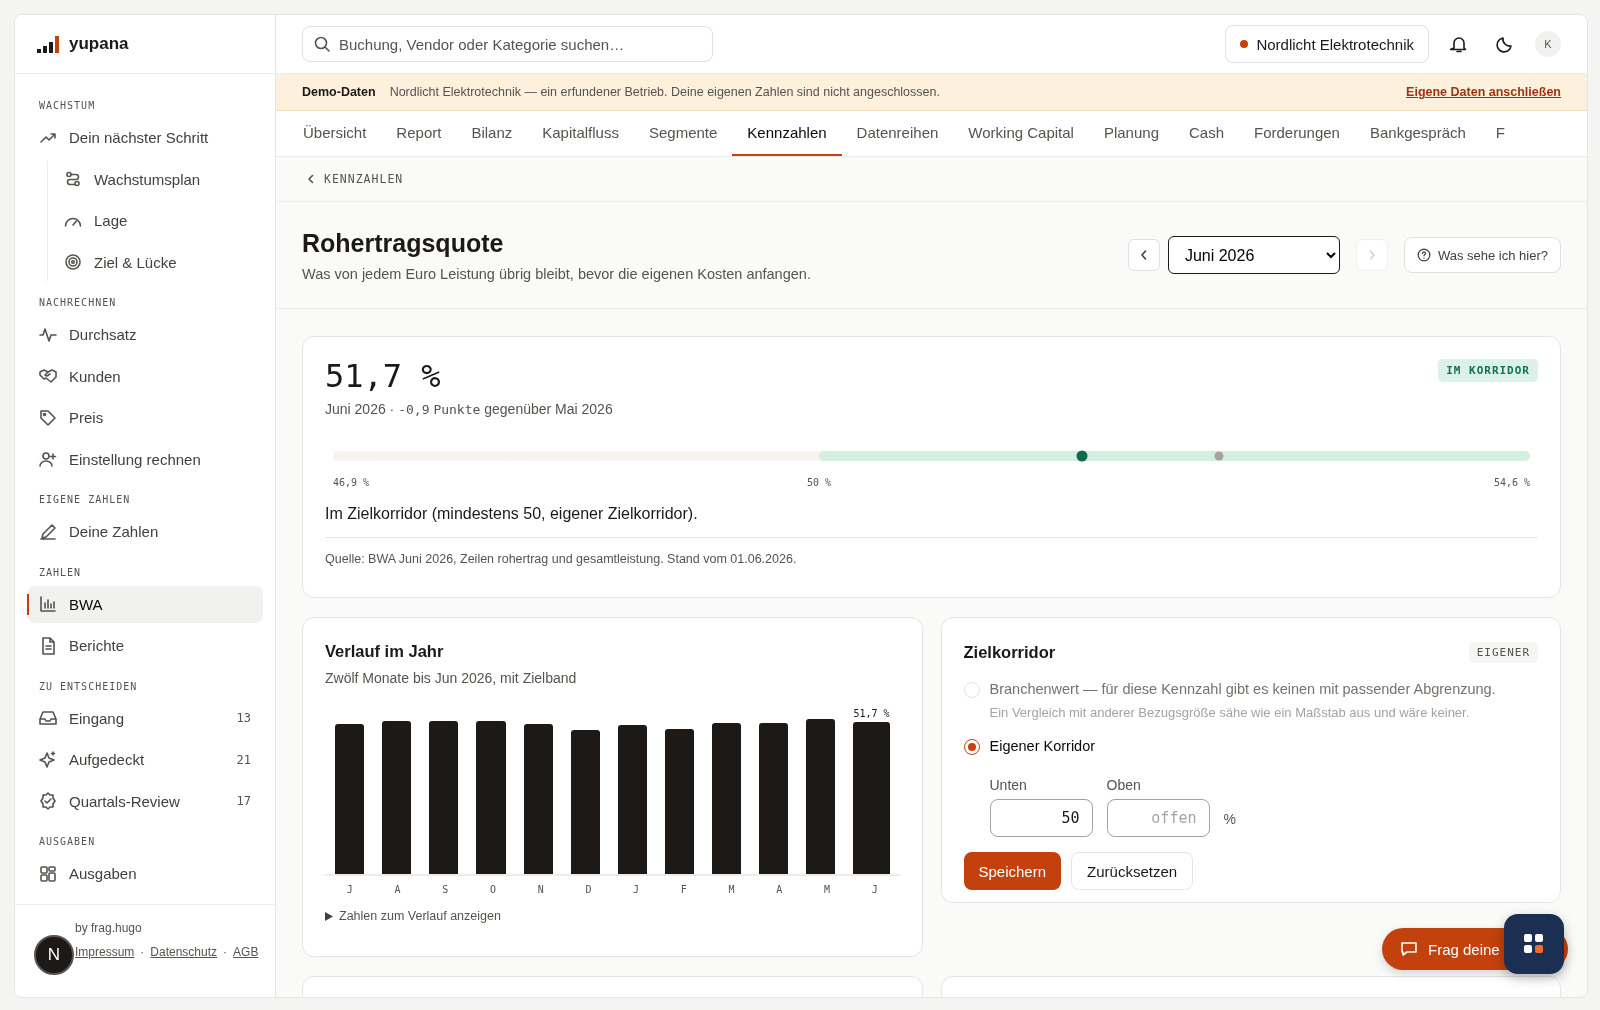  What do you see at coordinates (145, 417) in the screenshot?
I see `sidebar-item: Preis` at bounding box center [145, 417].